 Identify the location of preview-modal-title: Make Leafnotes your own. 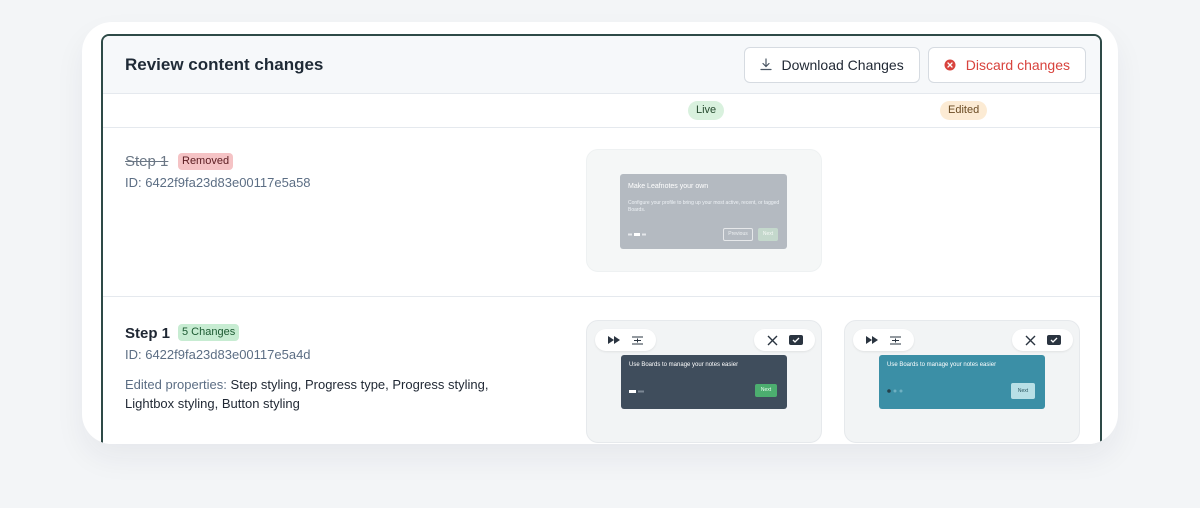
(668, 186).